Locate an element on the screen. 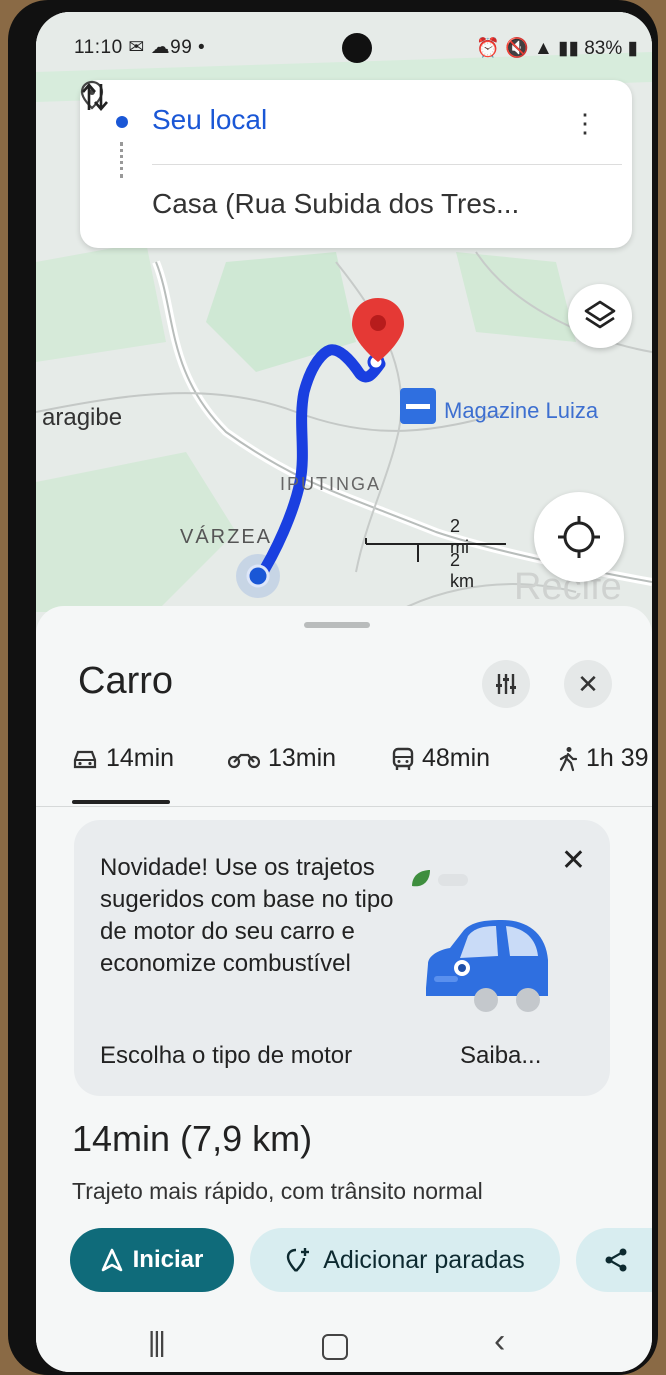 The height and width of the screenshot is (1375, 666). status-time: 11:10 ✉ ☁99 • is located at coordinates (140, 47).